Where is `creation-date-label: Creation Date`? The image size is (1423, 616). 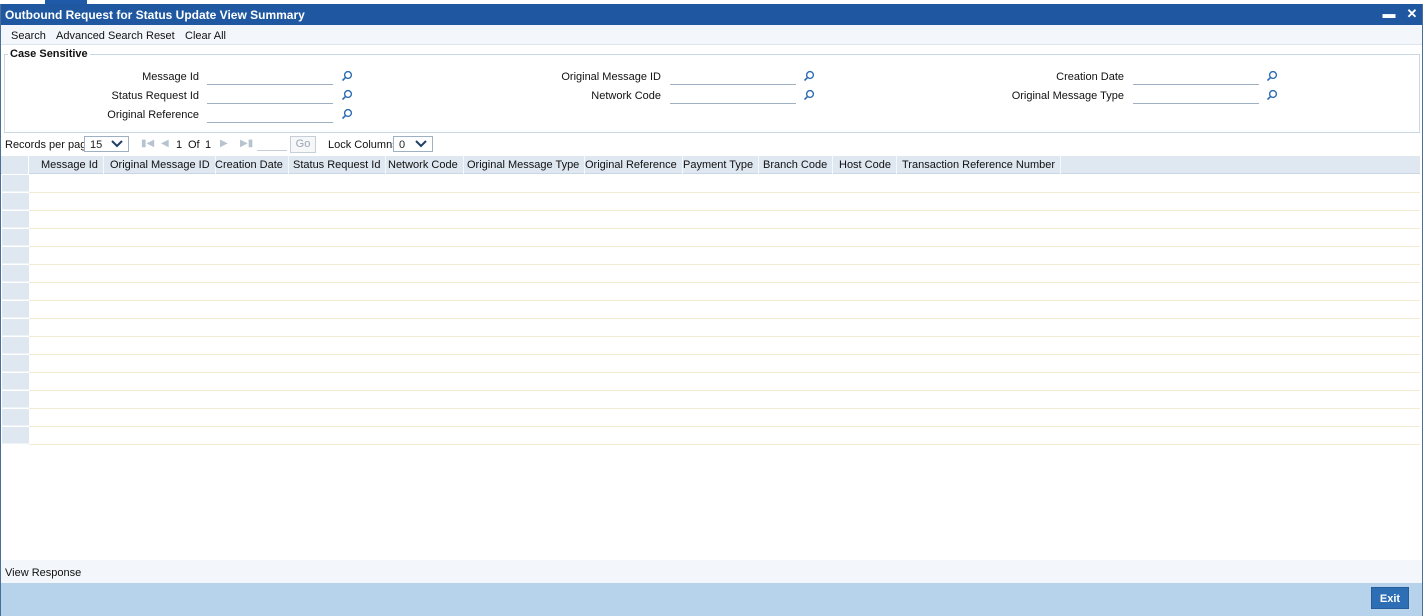 creation-date-label: Creation Date is located at coordinates (1090, 77).